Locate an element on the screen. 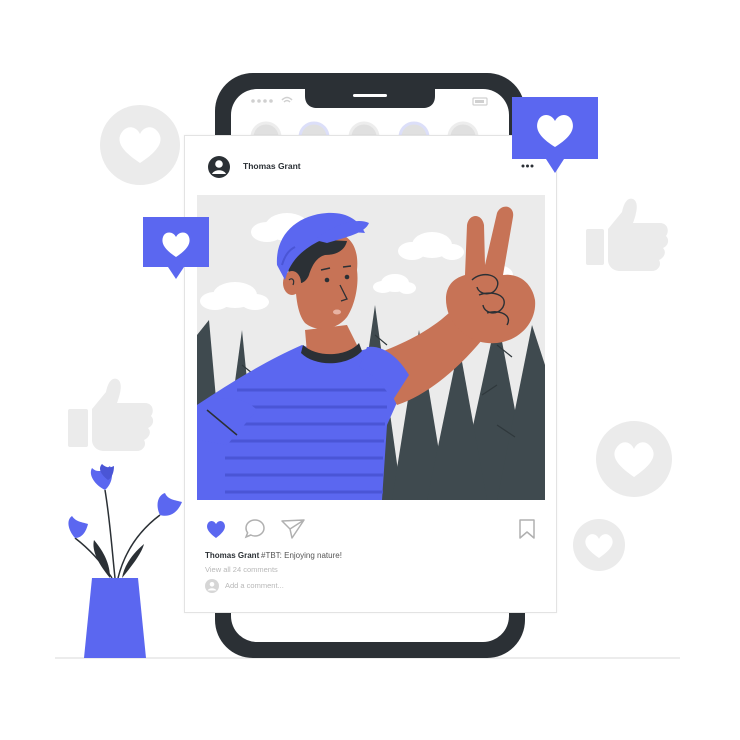 Image resolution: width=740 pixels, height=740 pixels. comment-button is located at coordinates (255, 529).